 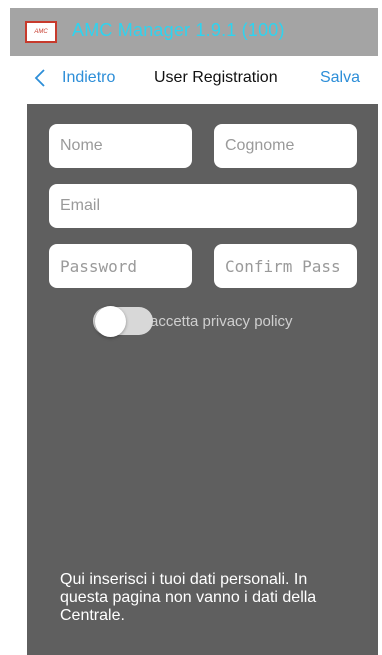 What do you see at coordinates (120, 146) in the screenshot?
I see `first-name-input` at bounding box center [120, 146].